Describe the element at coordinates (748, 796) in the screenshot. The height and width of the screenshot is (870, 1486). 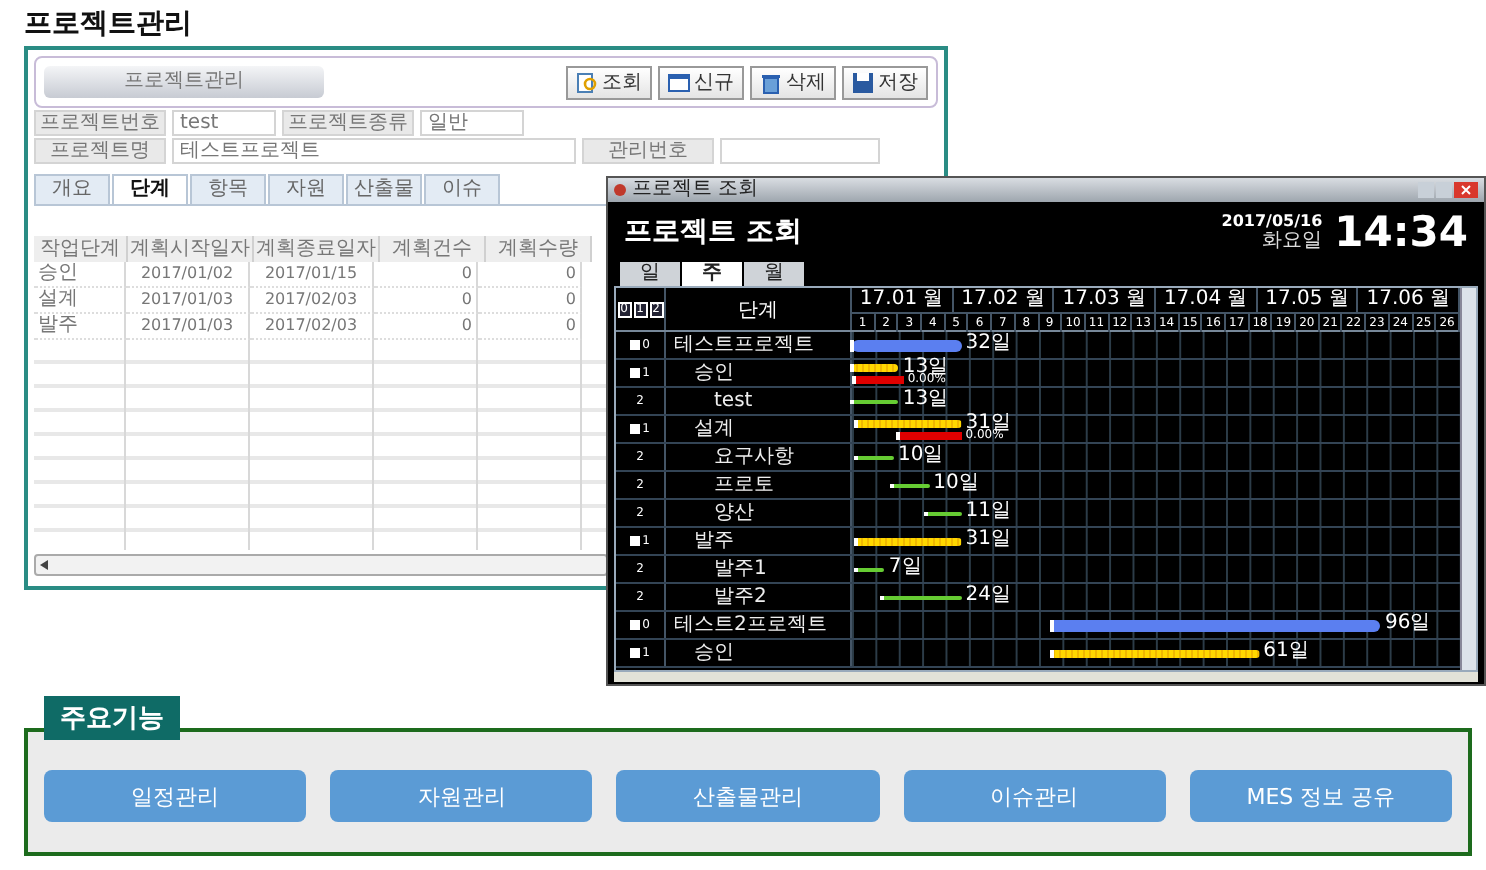
I see `feature-button: 산출물관리` at that location.